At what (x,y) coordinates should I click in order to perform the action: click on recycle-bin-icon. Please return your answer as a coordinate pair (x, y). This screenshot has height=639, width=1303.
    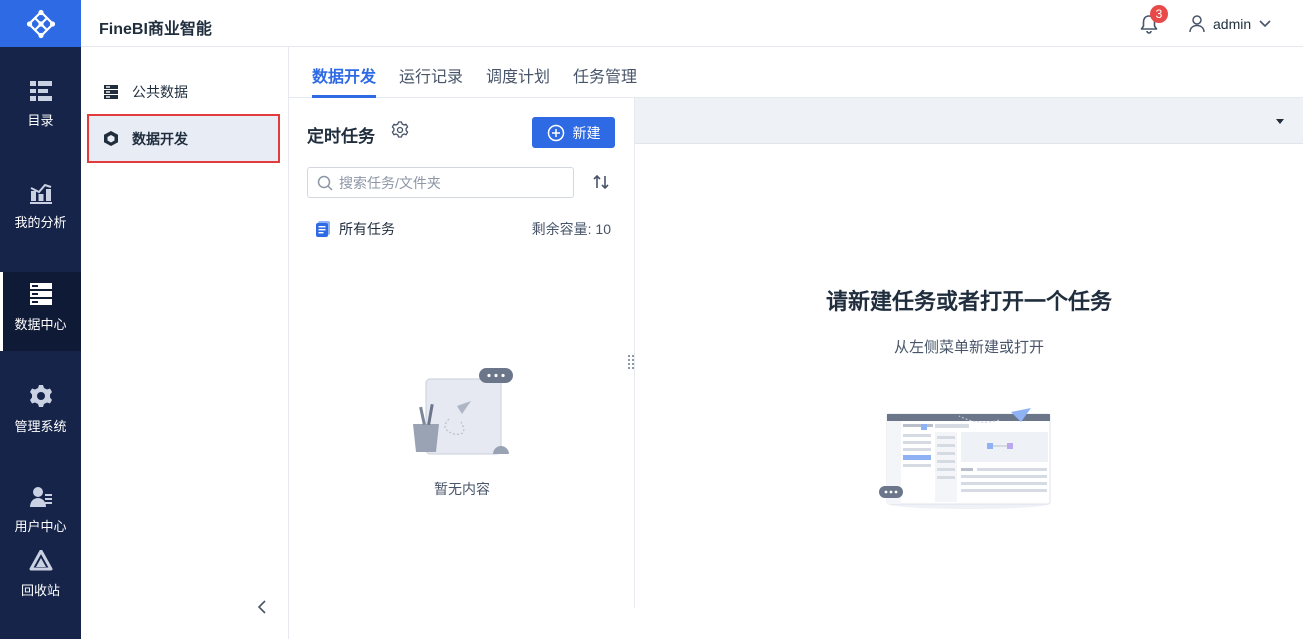
    Looking at the image, I should click on (40, 560).